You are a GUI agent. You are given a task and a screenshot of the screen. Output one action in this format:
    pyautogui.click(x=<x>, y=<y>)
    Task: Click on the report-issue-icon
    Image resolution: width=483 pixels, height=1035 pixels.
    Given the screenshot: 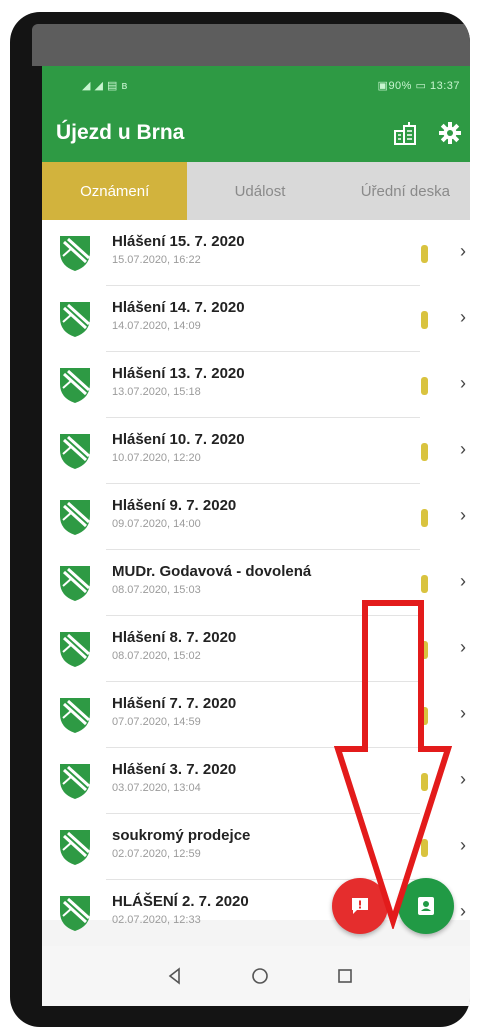 What is the action you would take?
    pyautogui.click(x=360, y=906)
    